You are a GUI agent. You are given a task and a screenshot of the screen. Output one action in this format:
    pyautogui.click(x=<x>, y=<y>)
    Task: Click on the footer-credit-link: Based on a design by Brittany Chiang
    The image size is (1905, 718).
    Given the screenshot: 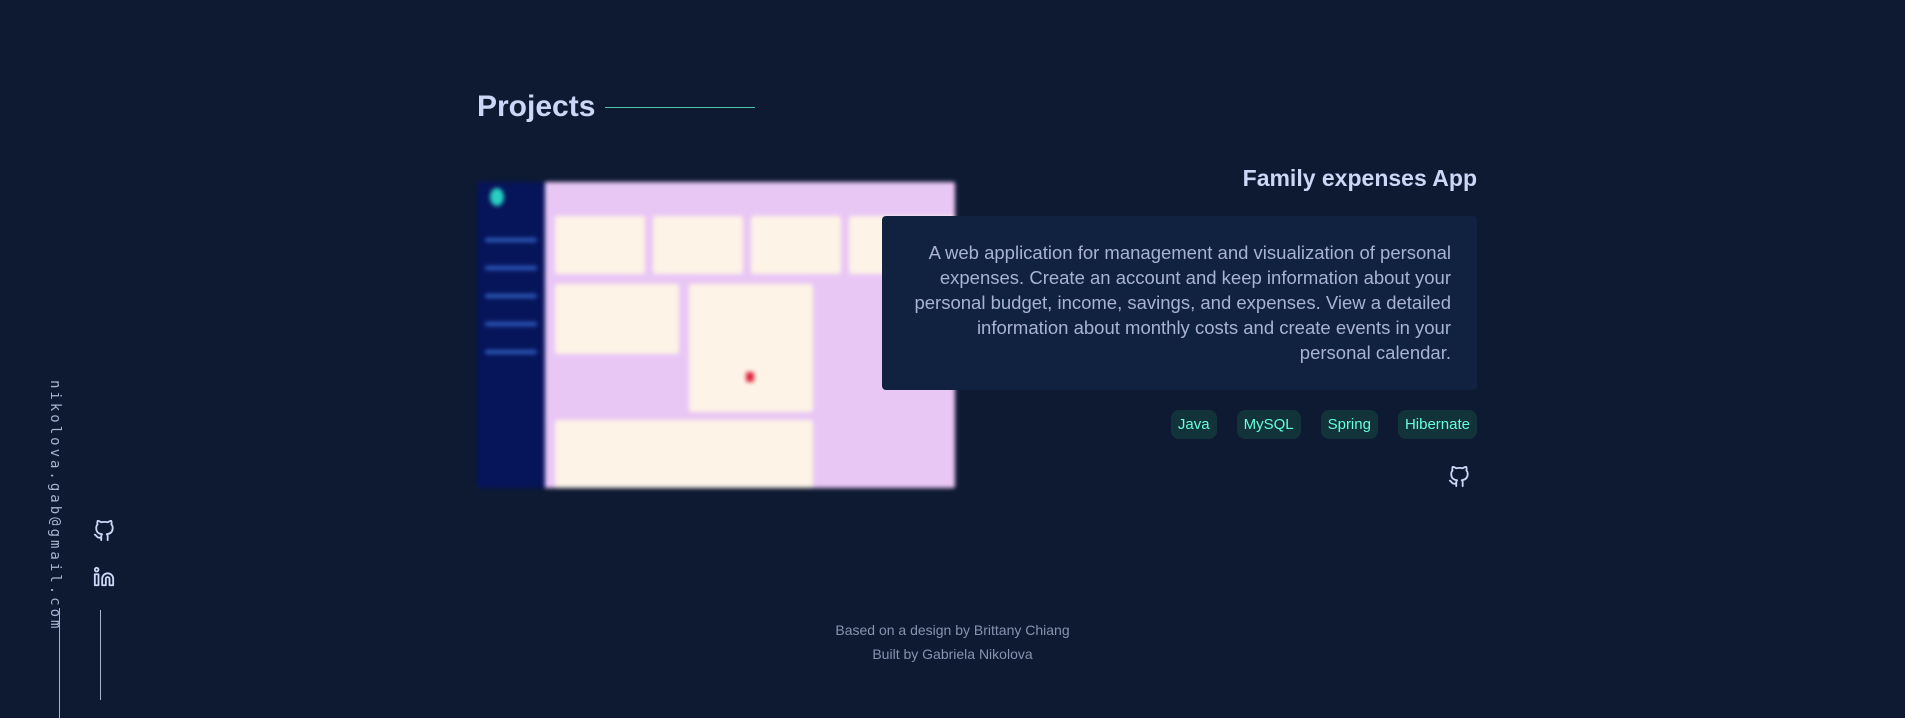 What is the action you would take?
    pyautogui.click(x=952, y=630)
    